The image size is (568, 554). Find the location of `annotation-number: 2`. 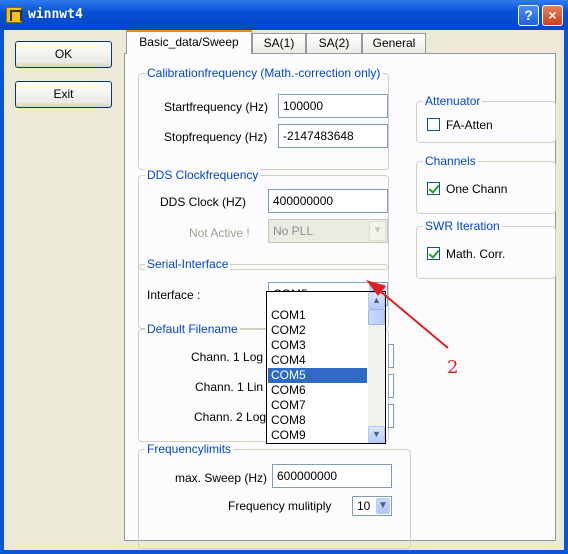

annotation-number: 2 is located at coordinates (453, 367).